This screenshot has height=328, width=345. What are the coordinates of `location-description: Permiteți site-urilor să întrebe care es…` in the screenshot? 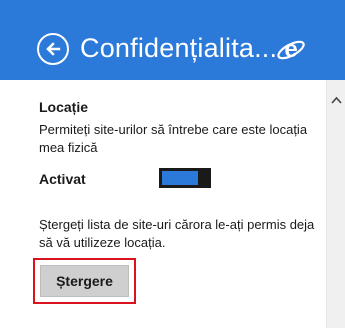 It's located at (173, 138).